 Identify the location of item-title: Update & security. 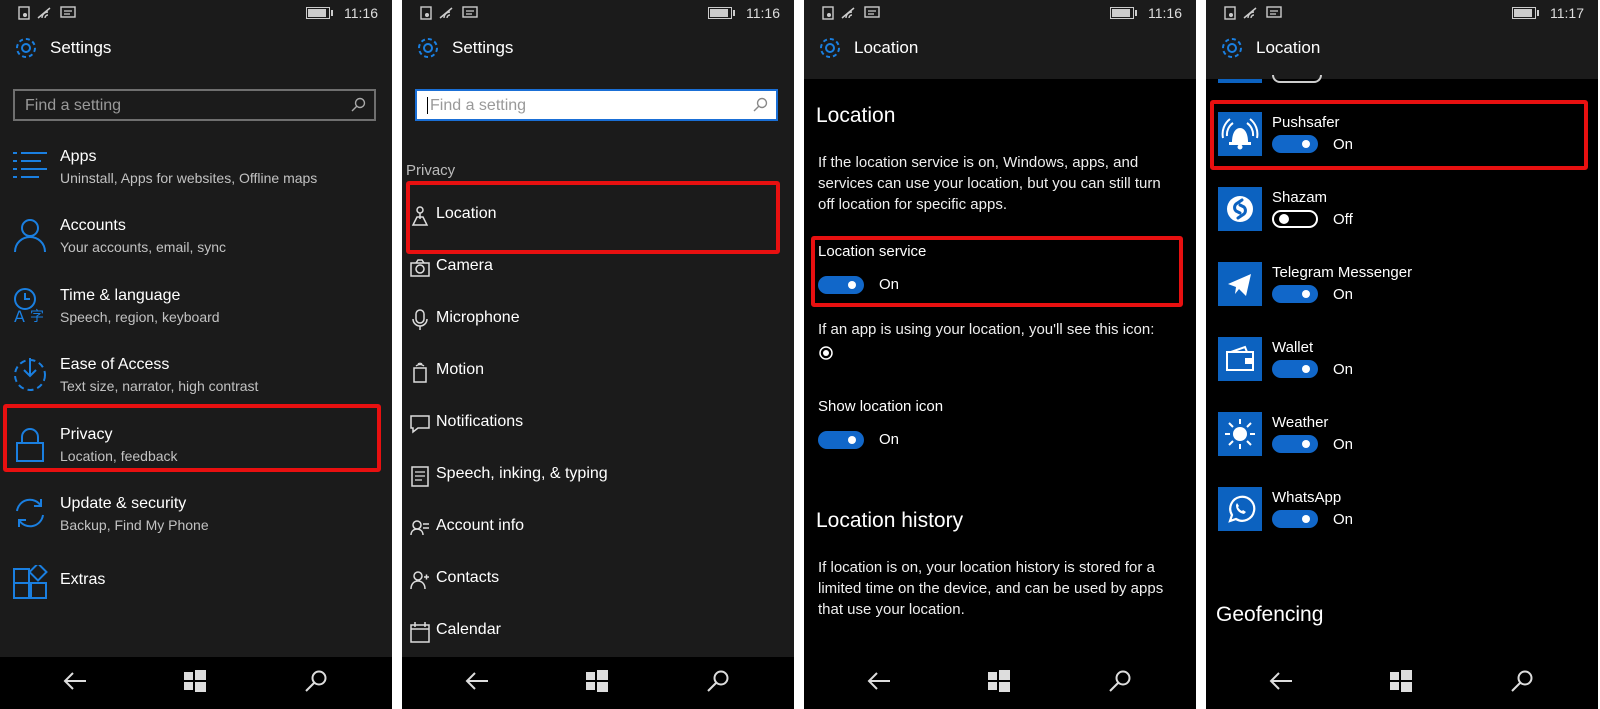
(123, 503).